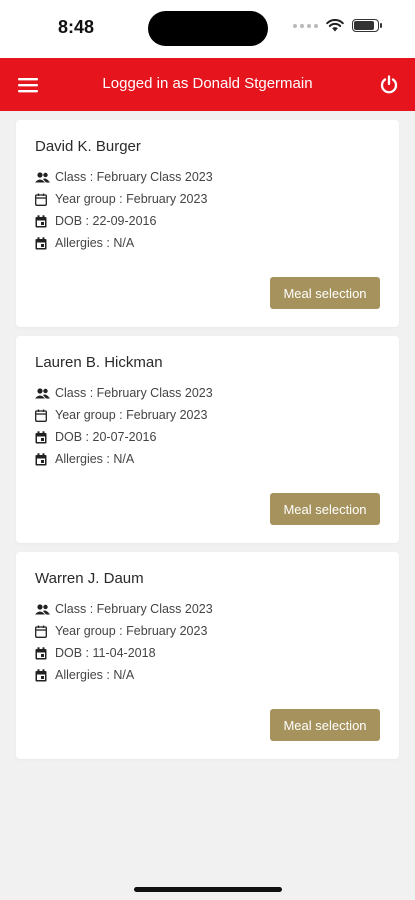 The image size is (415, 900). Describe the element at coordinates (89, 578) in the screenshot. I see `student-name: Warren J. Daum` at that location.